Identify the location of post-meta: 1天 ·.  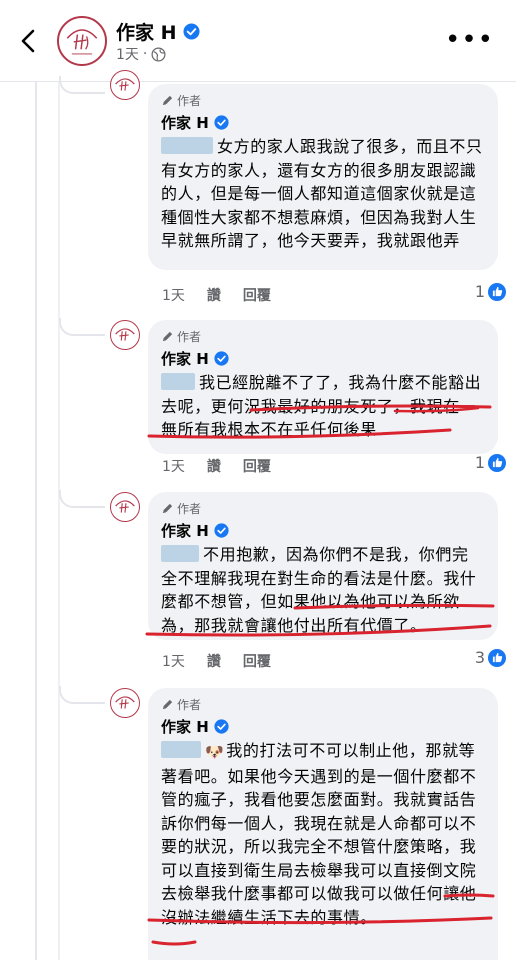
(141, 54).